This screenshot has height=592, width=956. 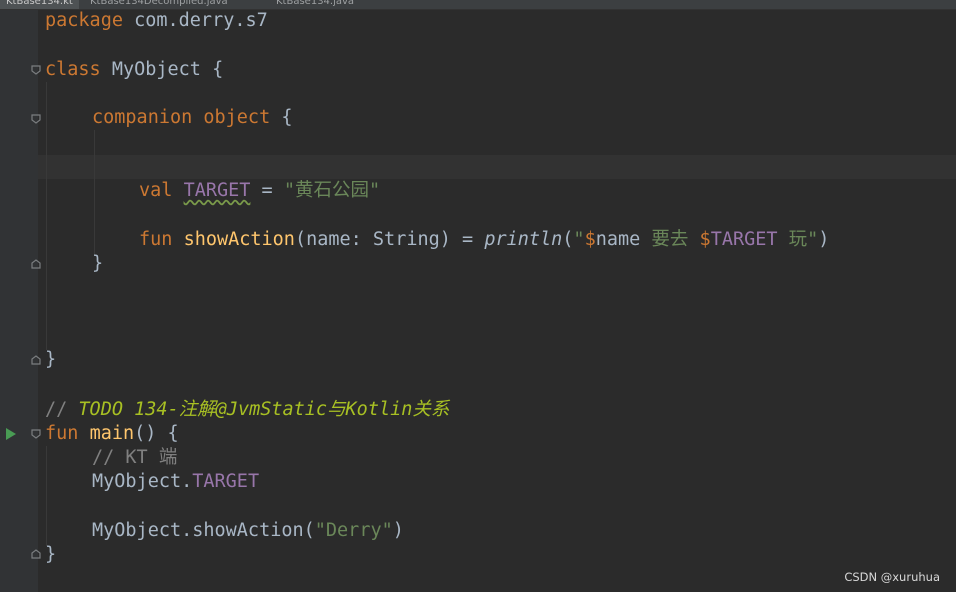 I want to click on package-name: com.derry.s7, so click(x=195, y=20).